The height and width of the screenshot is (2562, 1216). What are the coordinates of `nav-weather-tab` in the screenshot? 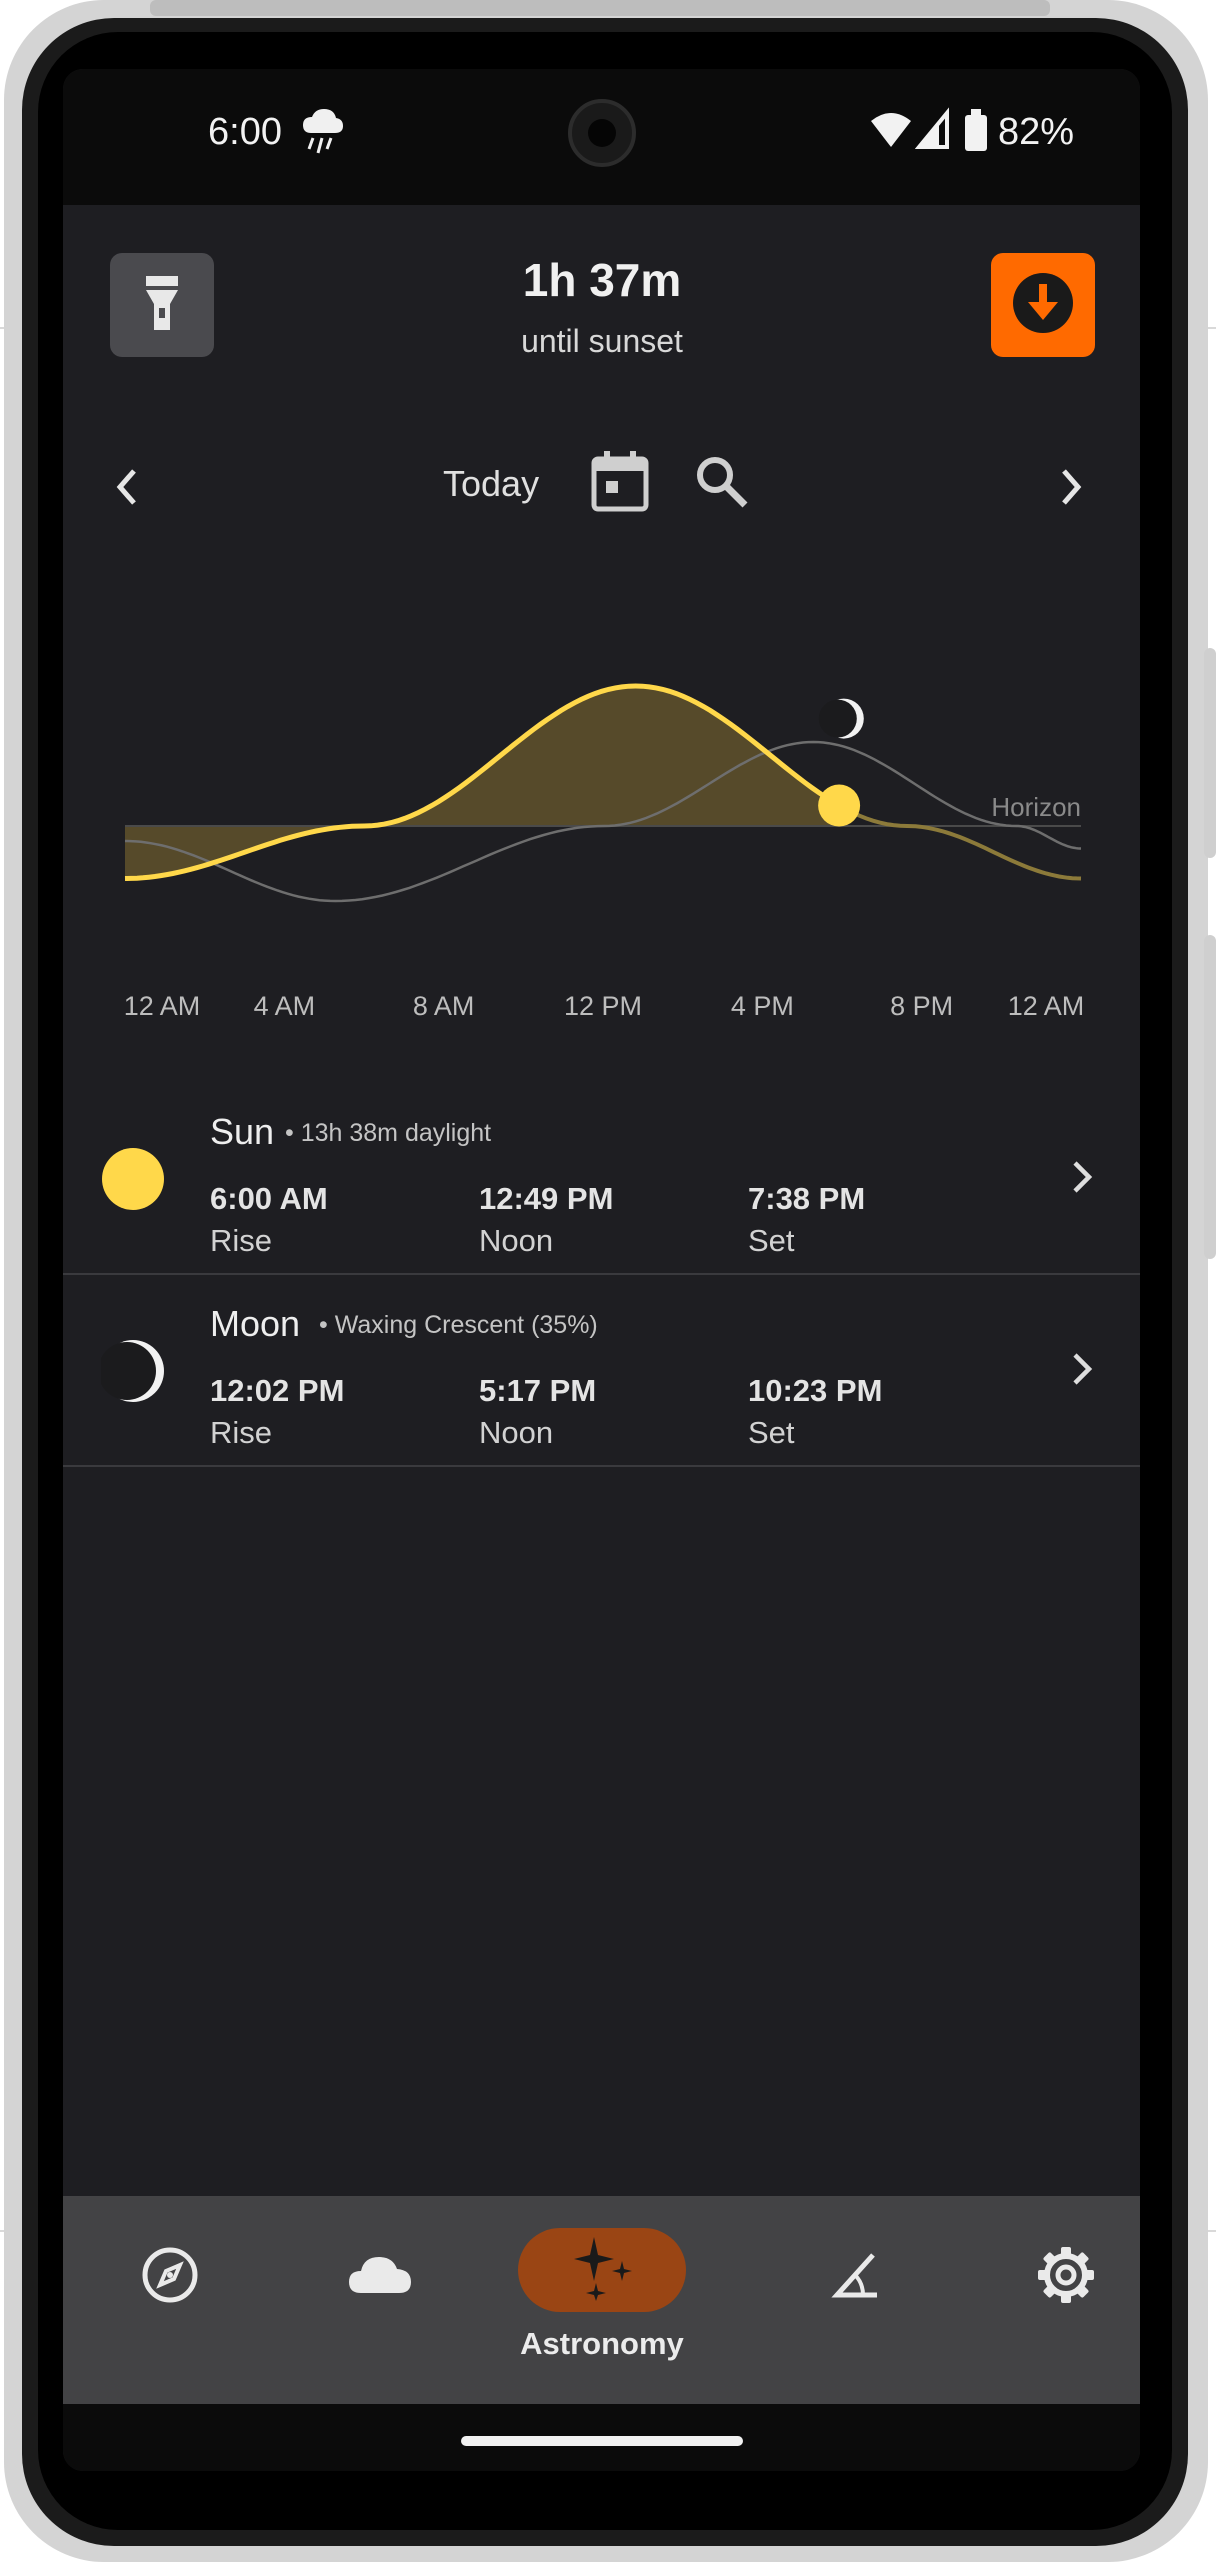 It's located at (380, 2277).